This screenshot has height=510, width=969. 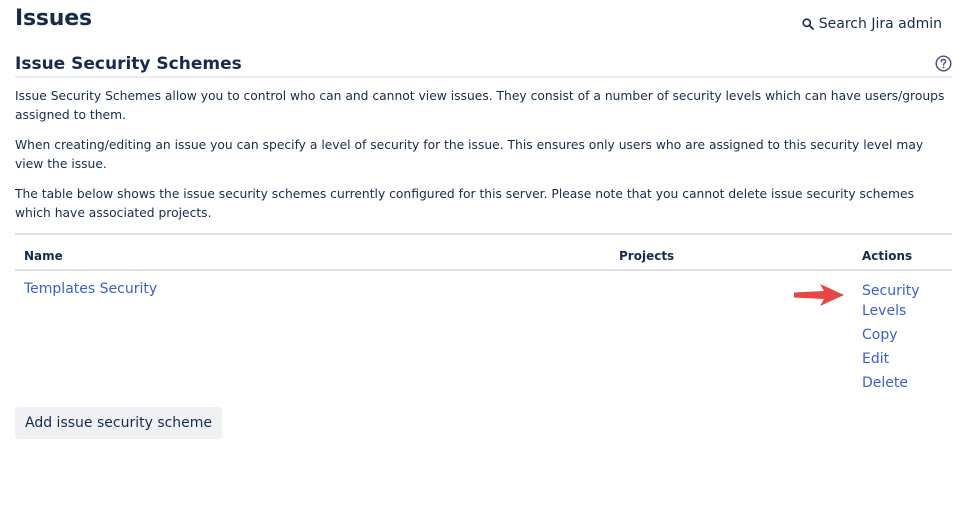 I want to click on help-icon, so click(x=943, y=63).